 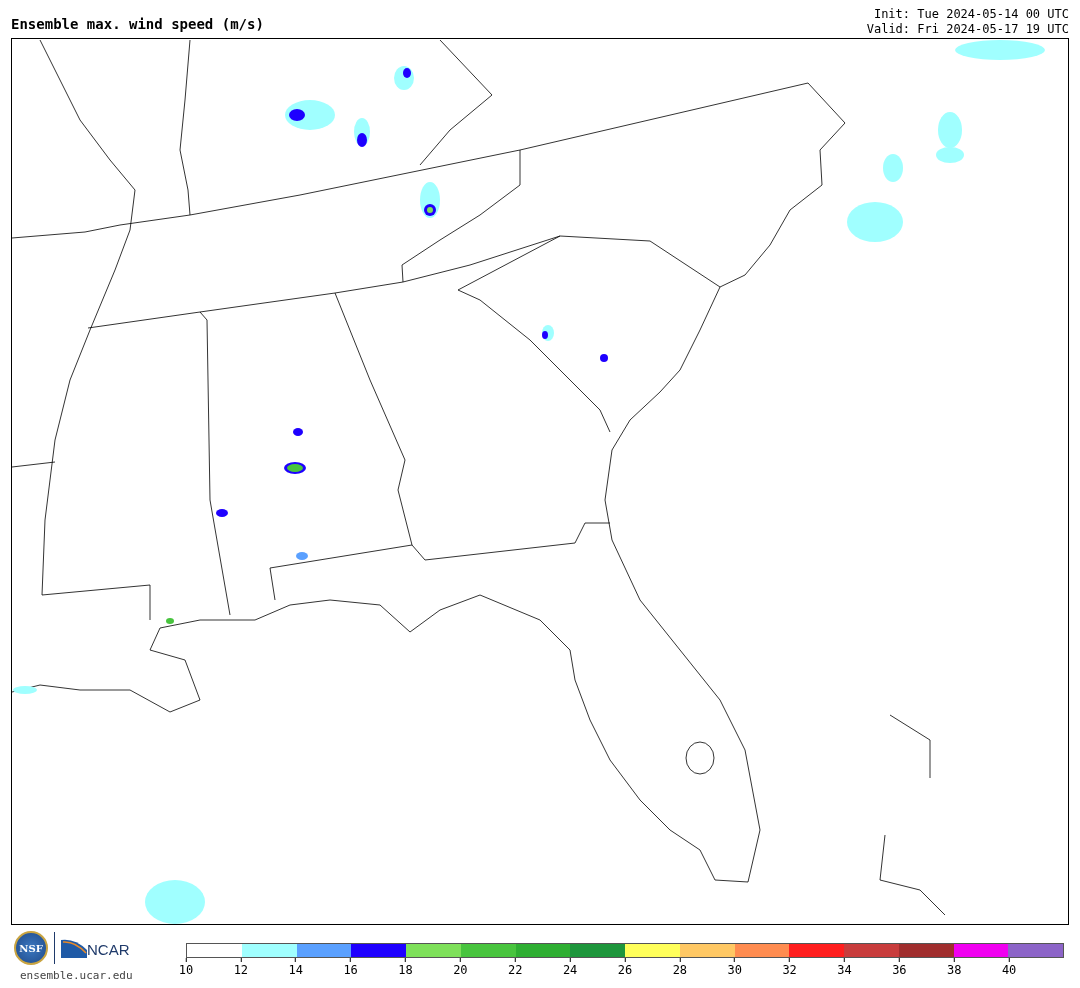 I want to click on tick-label: 20, so click(x=460, y=970).